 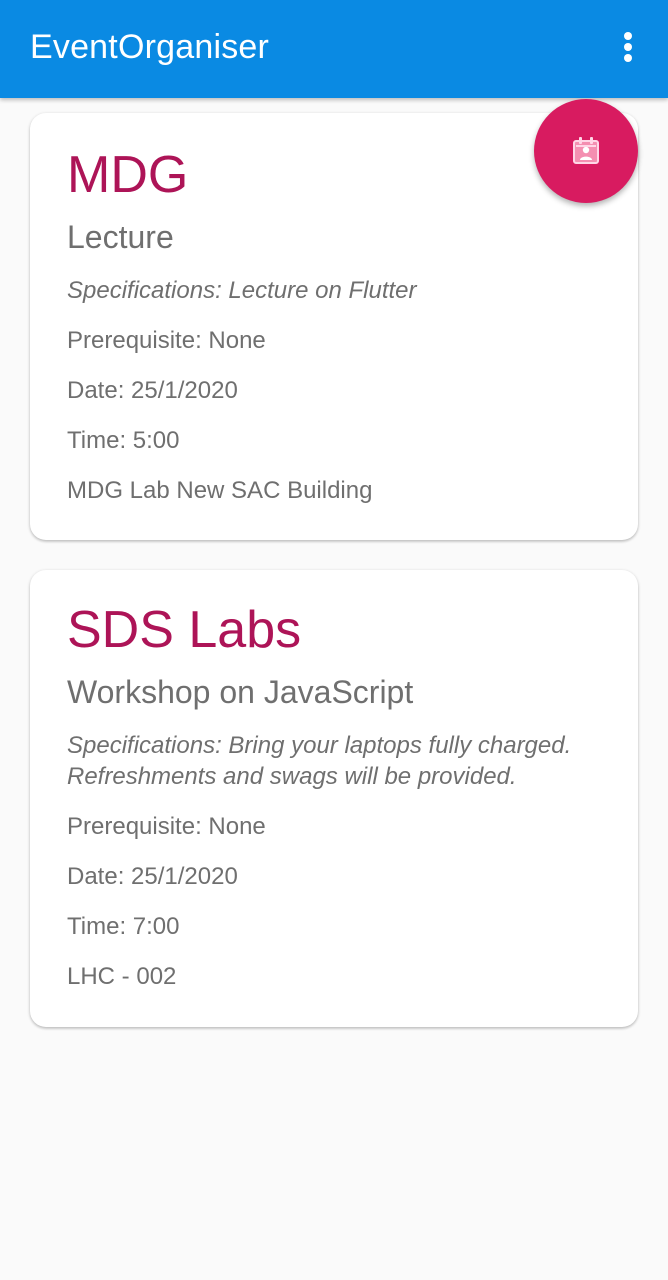 What do you see at coordinates (123, 440) in the screenshot?
I see `event-time: Time: 5:00` at bounding box center [123, 440].